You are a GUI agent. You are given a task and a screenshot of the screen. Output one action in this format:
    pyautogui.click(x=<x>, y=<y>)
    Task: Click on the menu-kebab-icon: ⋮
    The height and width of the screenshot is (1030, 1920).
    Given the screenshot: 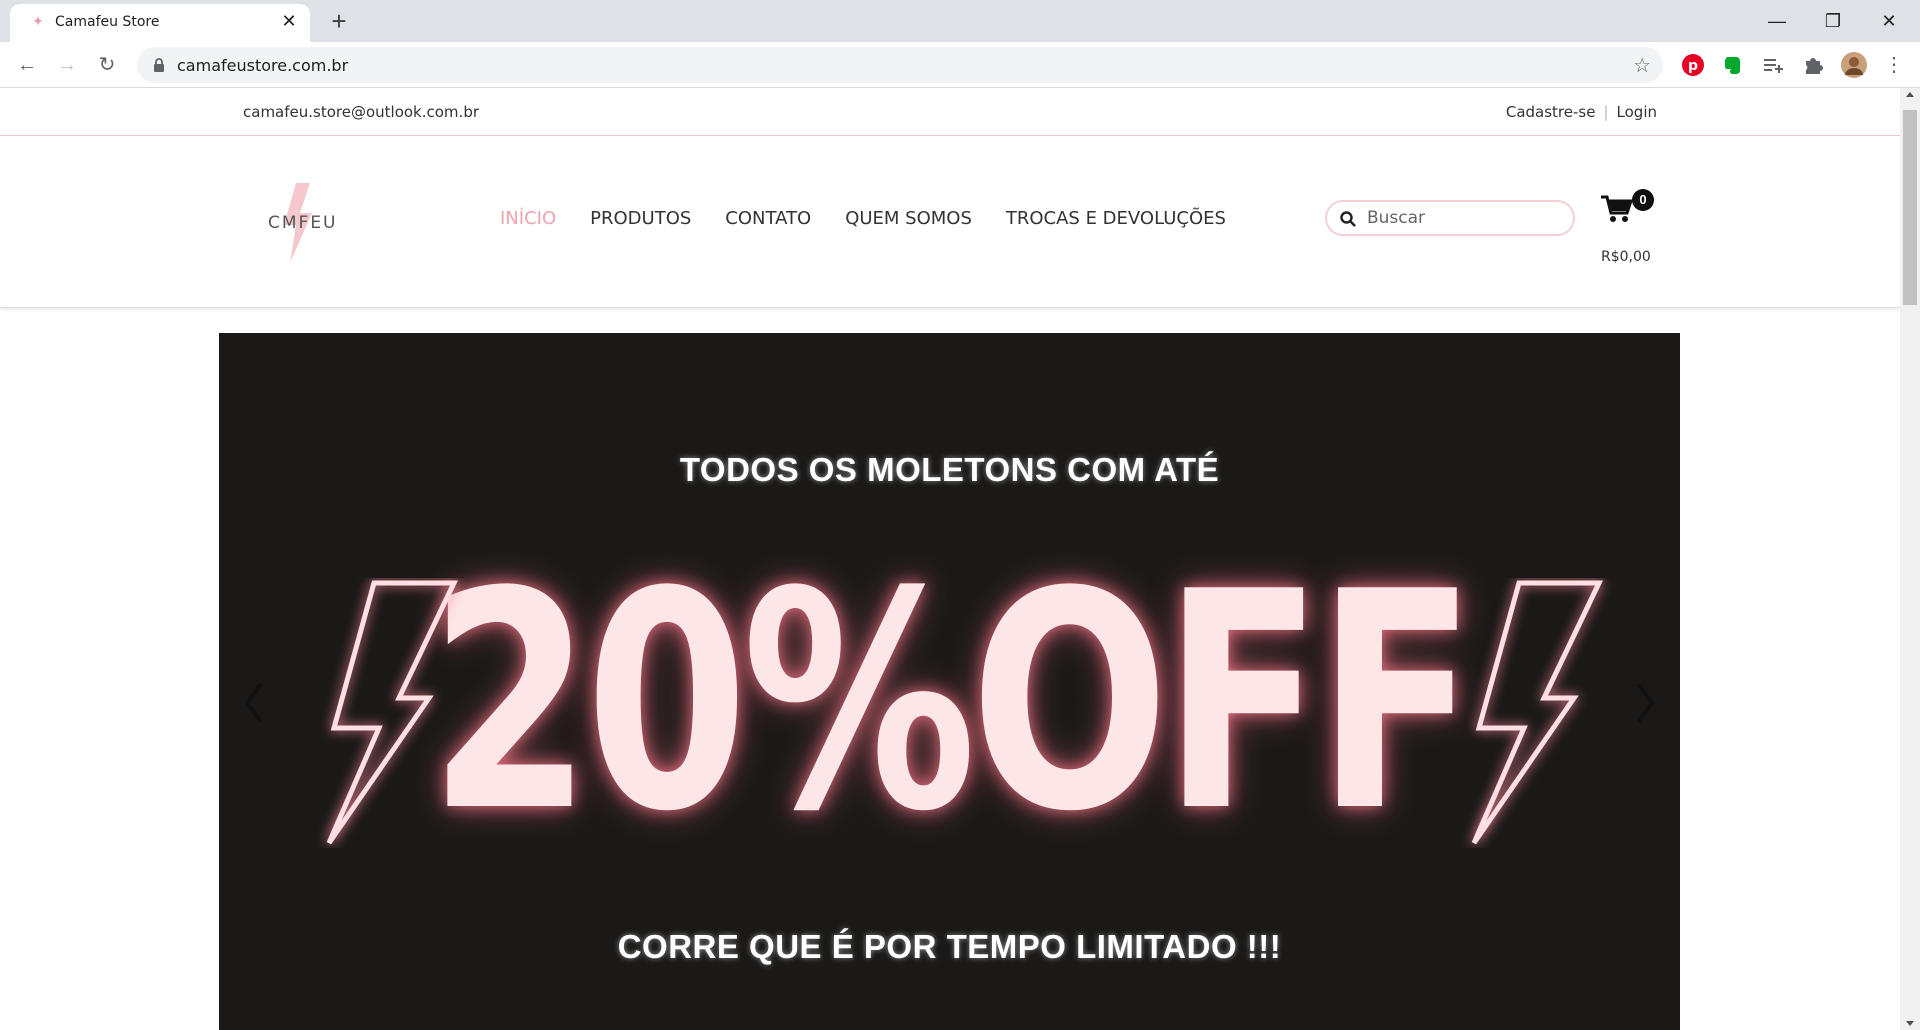 What is the action you would take?
    pyautogui.click(x=1894, y=65)
    